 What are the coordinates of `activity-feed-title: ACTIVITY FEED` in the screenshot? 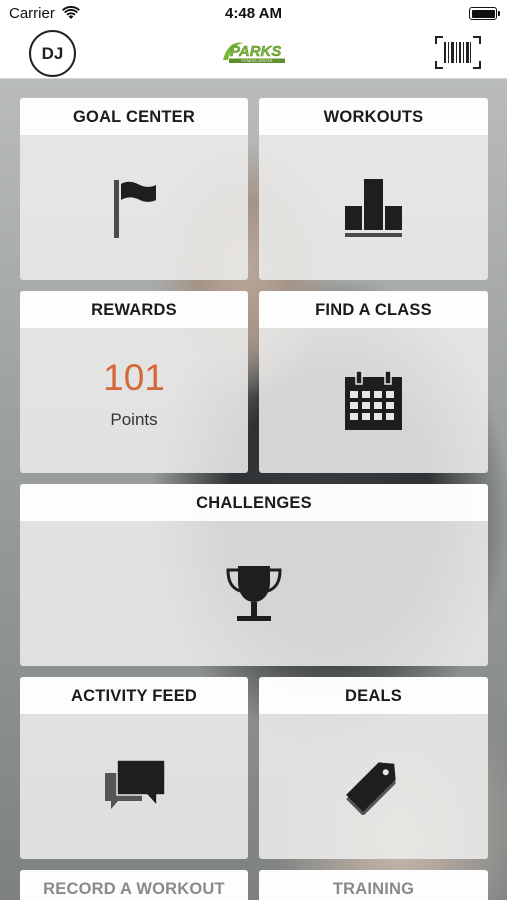 It's located at (134, 695).